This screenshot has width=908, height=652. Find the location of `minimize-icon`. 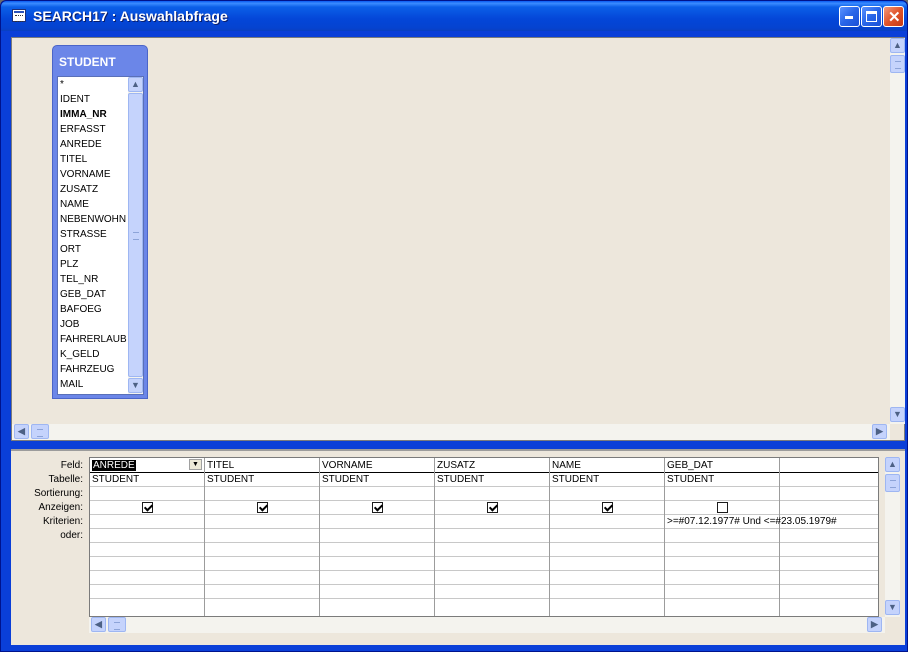

minimize-icon is located at coordinates (849, 17).